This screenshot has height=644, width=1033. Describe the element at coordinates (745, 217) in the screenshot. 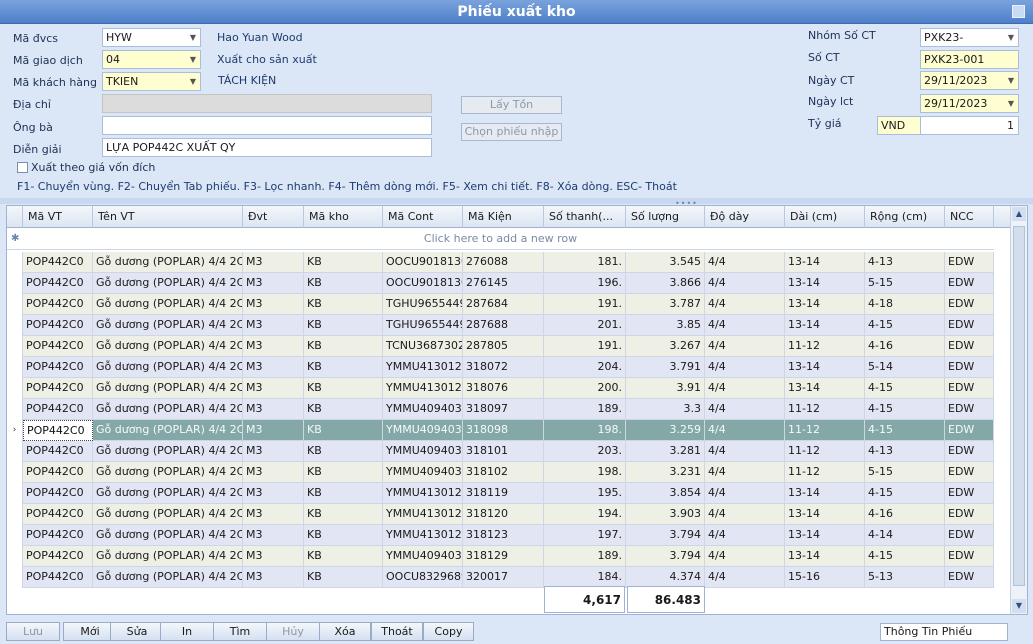

I see `column-header: Độ dày` at that location.